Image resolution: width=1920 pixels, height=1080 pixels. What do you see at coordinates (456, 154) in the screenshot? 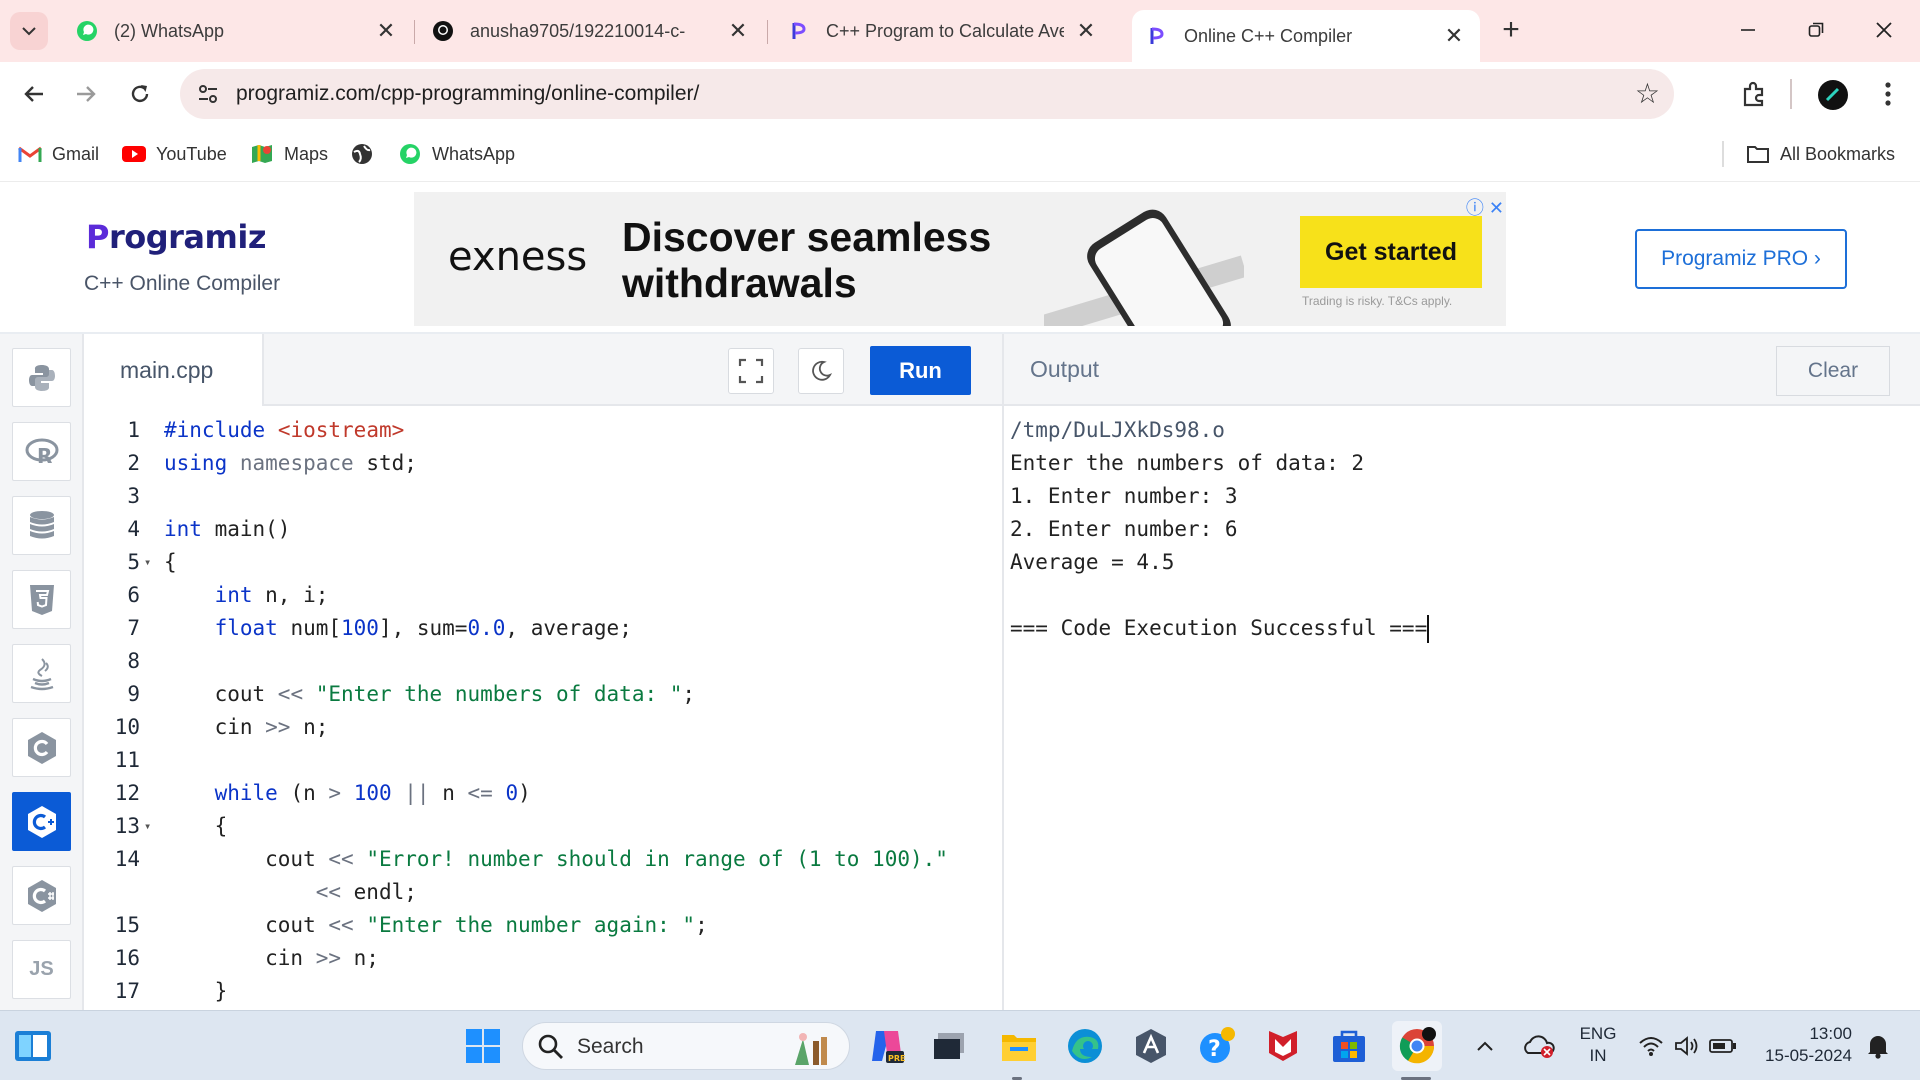
I see `bookmark-whatsapp: WhatsApp` at bounding box center [456, 154].